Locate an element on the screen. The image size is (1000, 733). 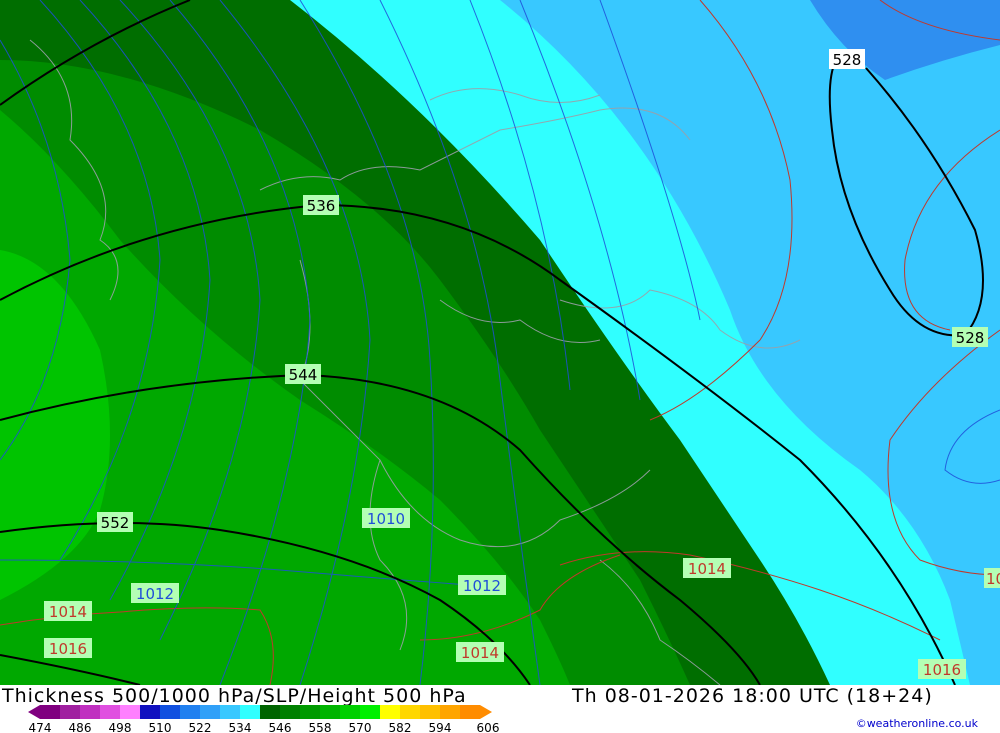
legend-tick-label: 570 is located at coordinates (360, 727).